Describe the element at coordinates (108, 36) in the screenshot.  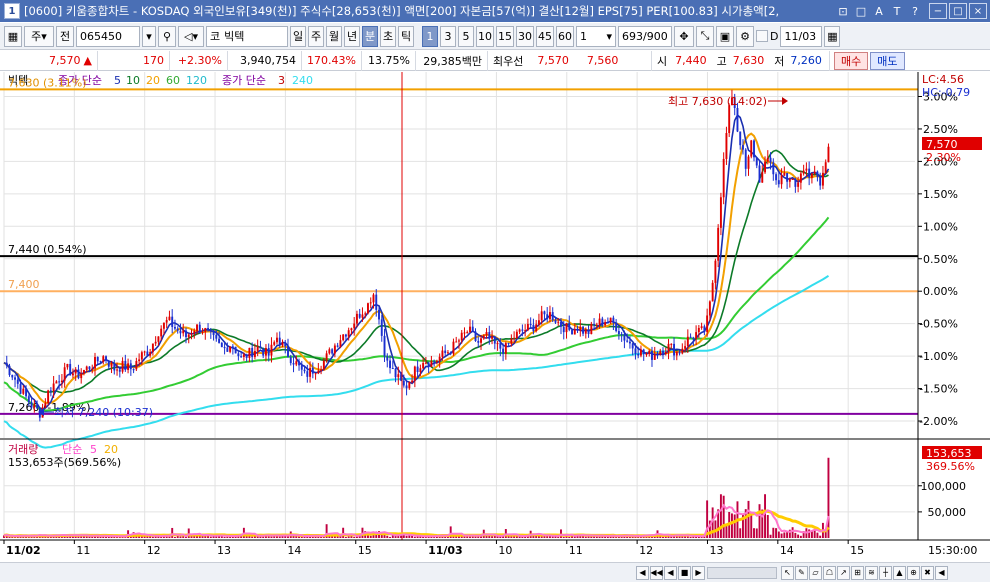
I see `stock-code-input: 065450` at that location.